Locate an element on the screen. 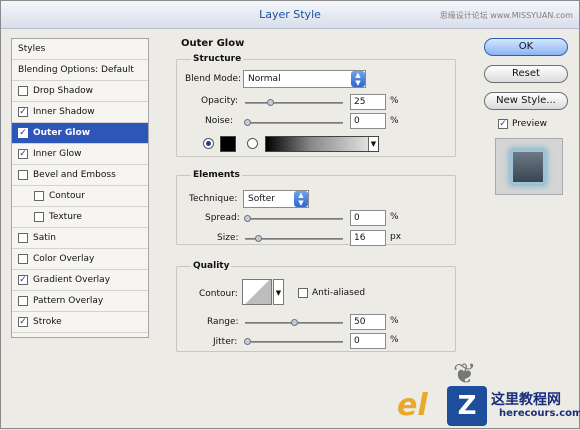 Image resolution: width=580 pixels, height=430 pixels. structure-title: Structure is located at coordinates (217, 59).